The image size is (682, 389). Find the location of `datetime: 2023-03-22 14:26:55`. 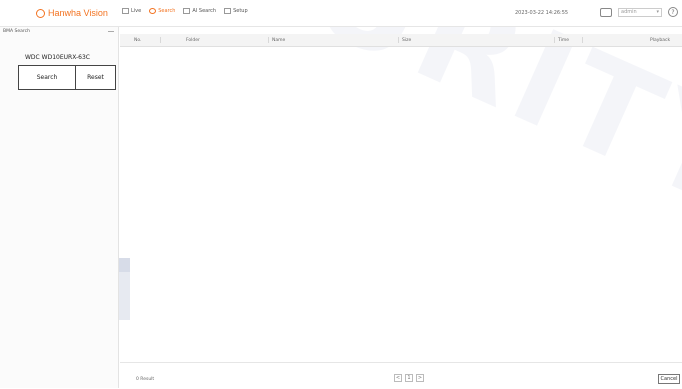

datetime: 2023-03-22 14:26:55 is located at coordinates (542, 13).